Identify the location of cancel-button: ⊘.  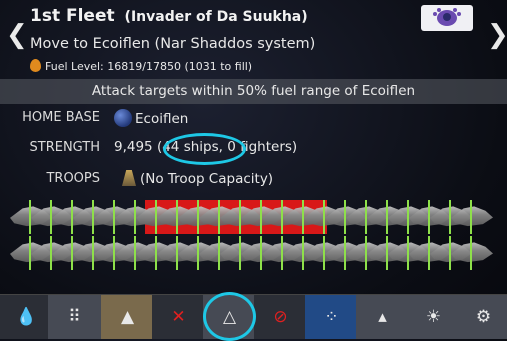
(280, 317).